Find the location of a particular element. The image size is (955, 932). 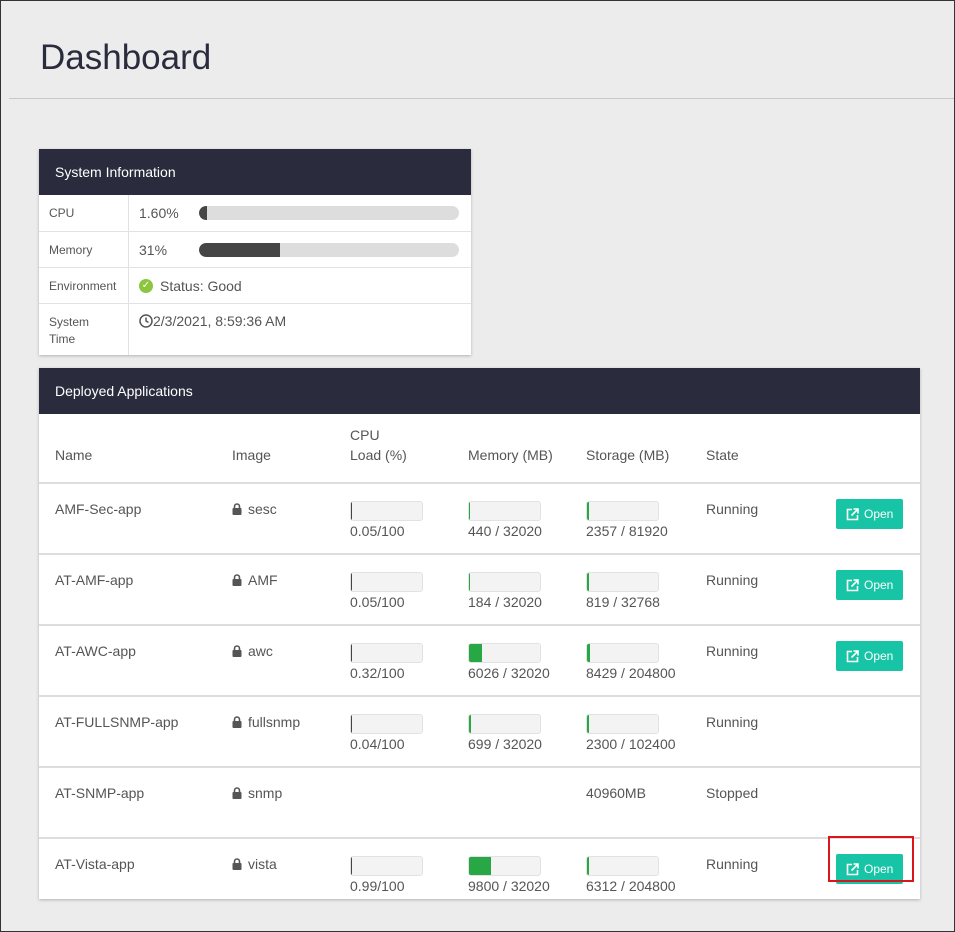

storage-value: 819 / 32768 is located at coordinates (623, 602).